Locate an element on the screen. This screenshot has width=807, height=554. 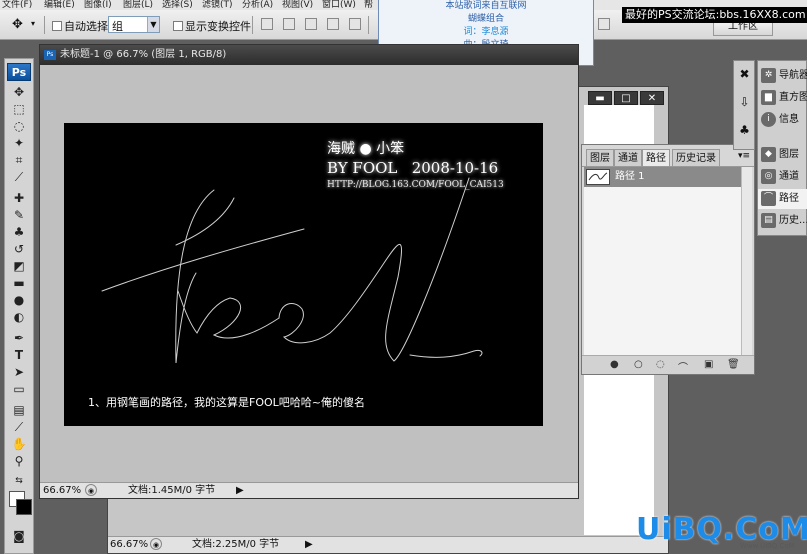
menu-analysis: 分析(A) is located at coordinates (257, 5).